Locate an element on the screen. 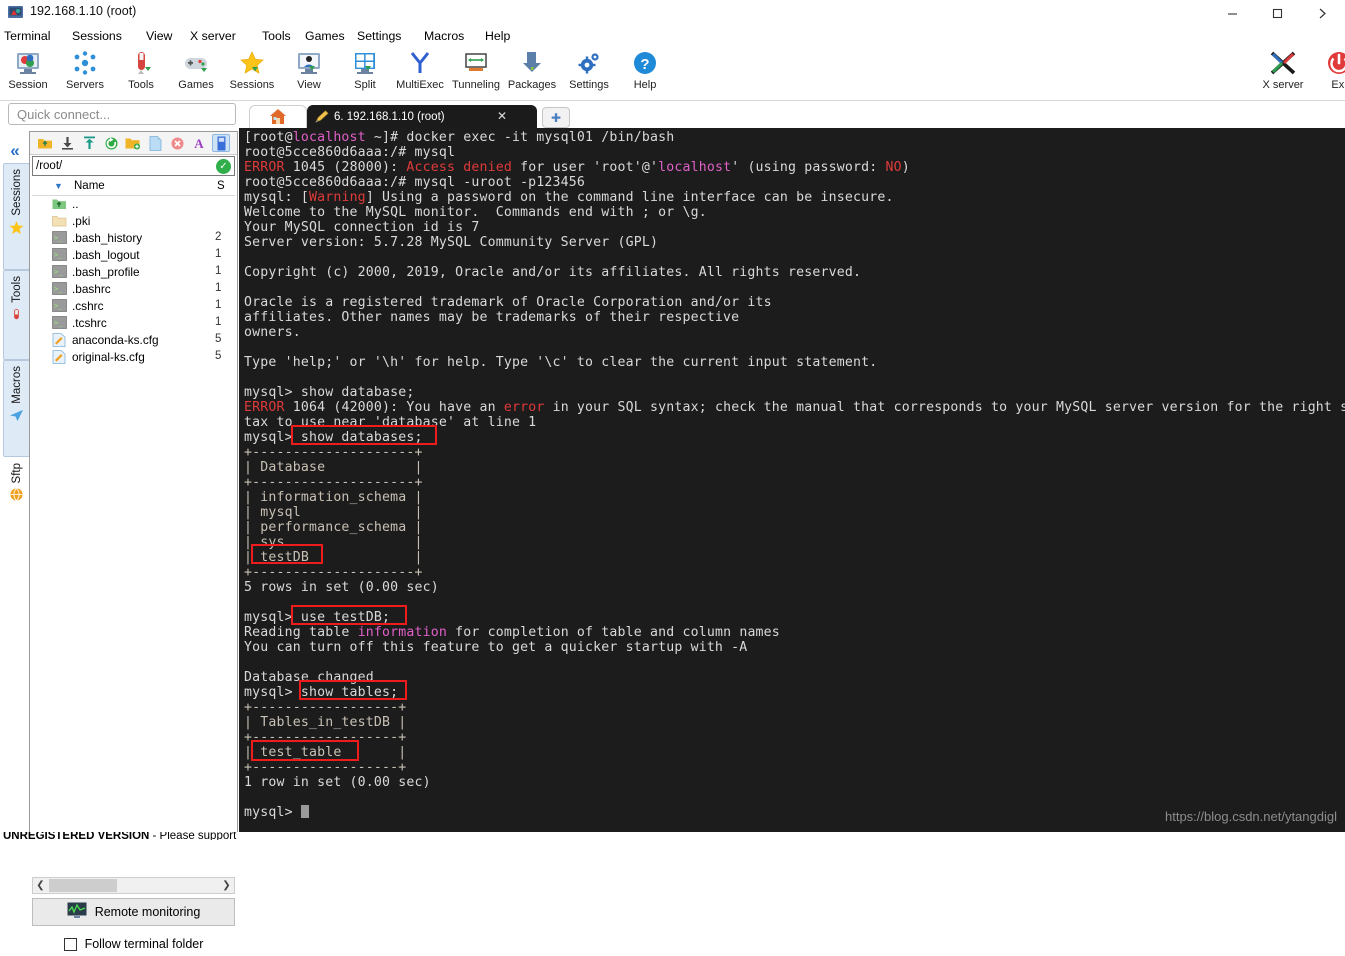  toolbar-split-button: Split is located at coordinates (365, 73).